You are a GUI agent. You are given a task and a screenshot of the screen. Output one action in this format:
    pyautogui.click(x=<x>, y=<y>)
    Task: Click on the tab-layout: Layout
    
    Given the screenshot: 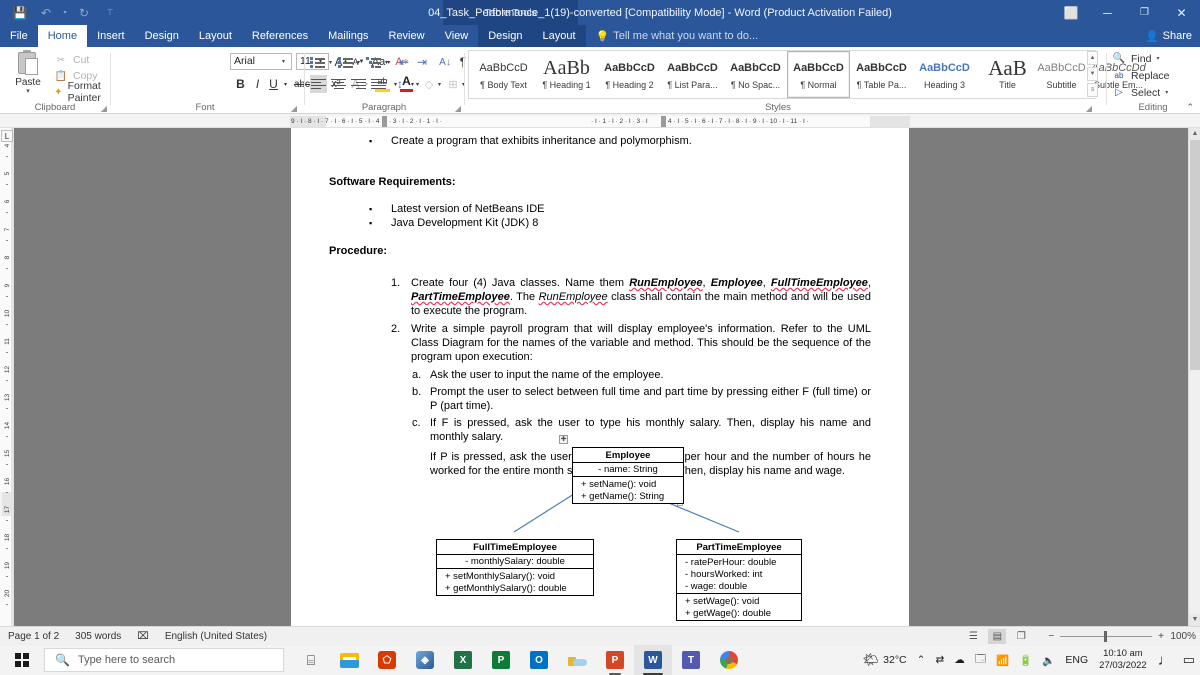 What is the action you would take?
    pyautogui.click(x=215, y=36)
    